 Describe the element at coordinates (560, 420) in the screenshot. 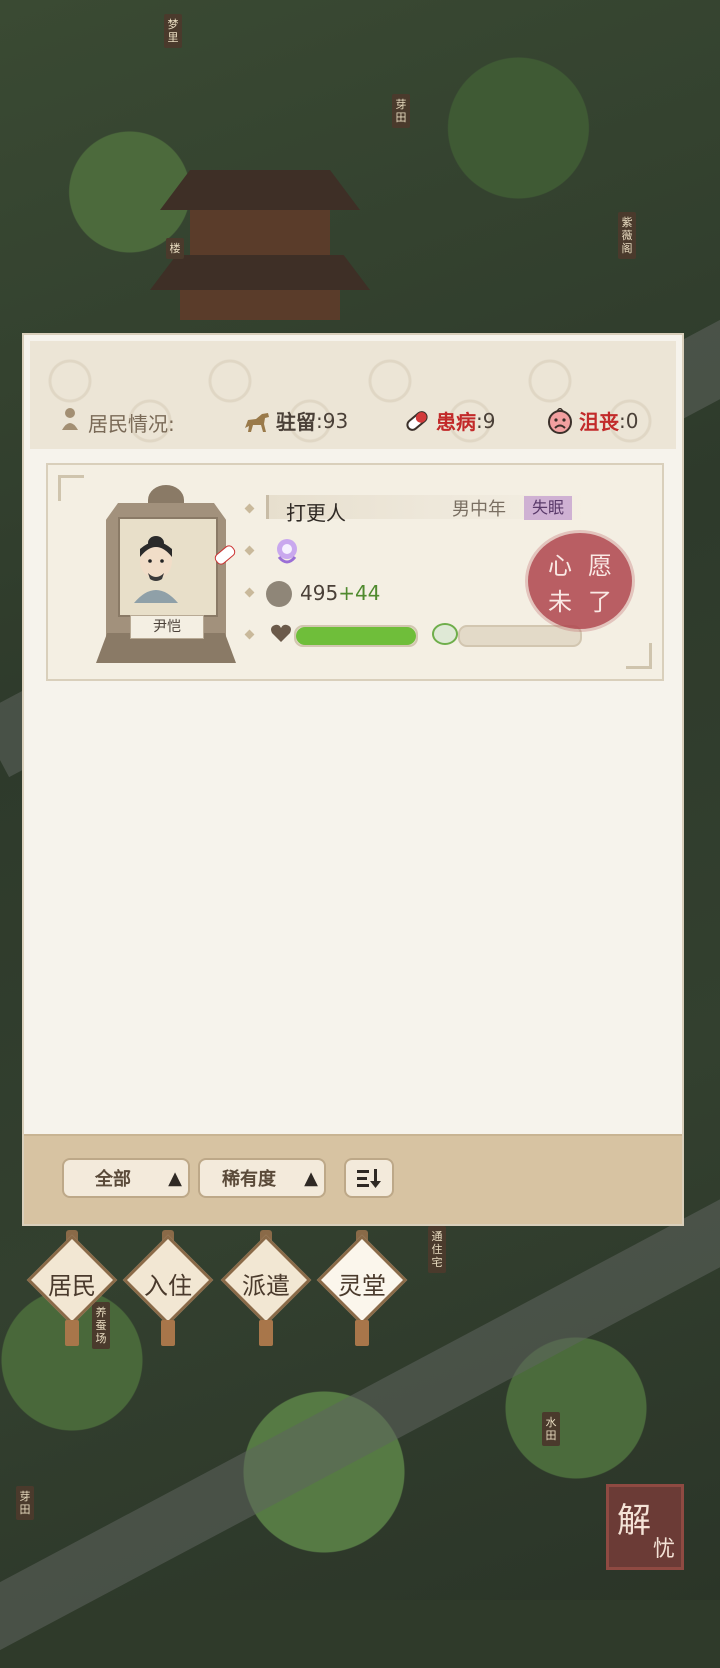

I see `sad-face-icon` at that location.